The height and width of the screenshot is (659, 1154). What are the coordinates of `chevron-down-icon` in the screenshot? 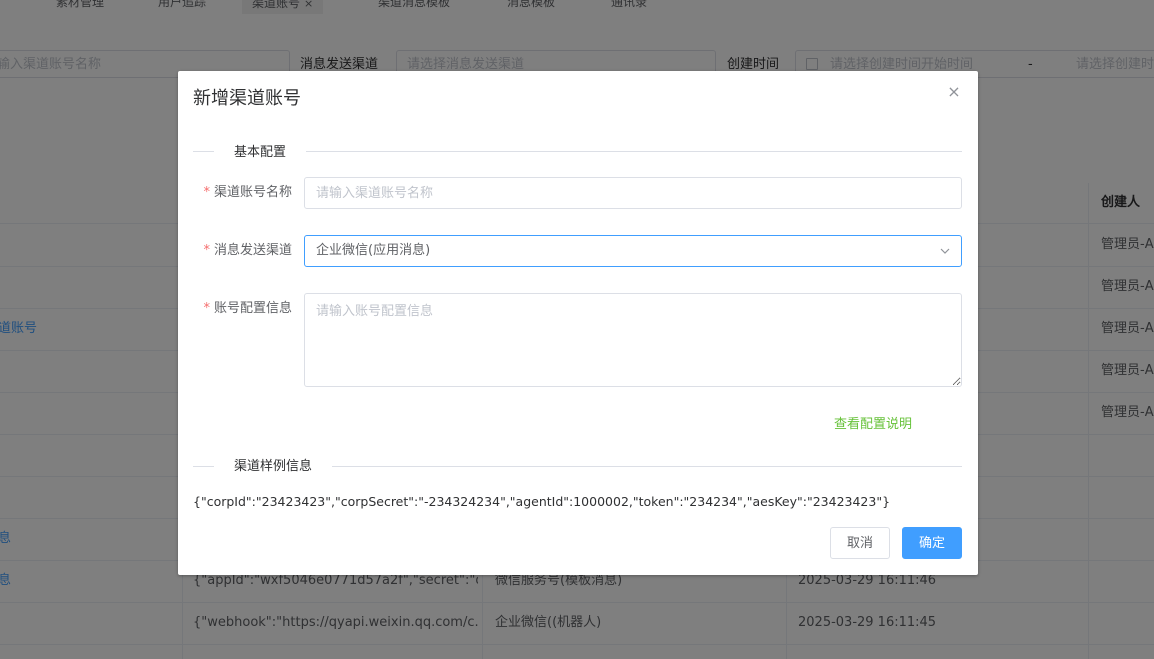 It's located at (945, 251).